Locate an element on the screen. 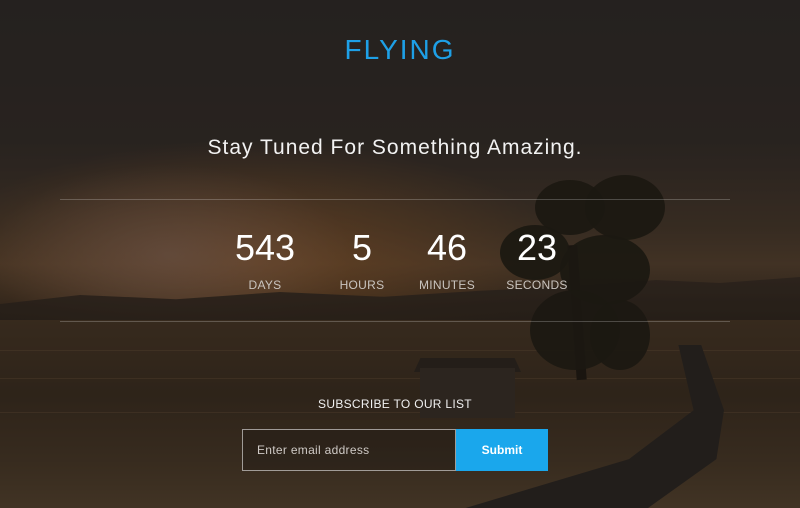  countdown-minutes: 46 MINUTES is located at coordinates (447, 259).